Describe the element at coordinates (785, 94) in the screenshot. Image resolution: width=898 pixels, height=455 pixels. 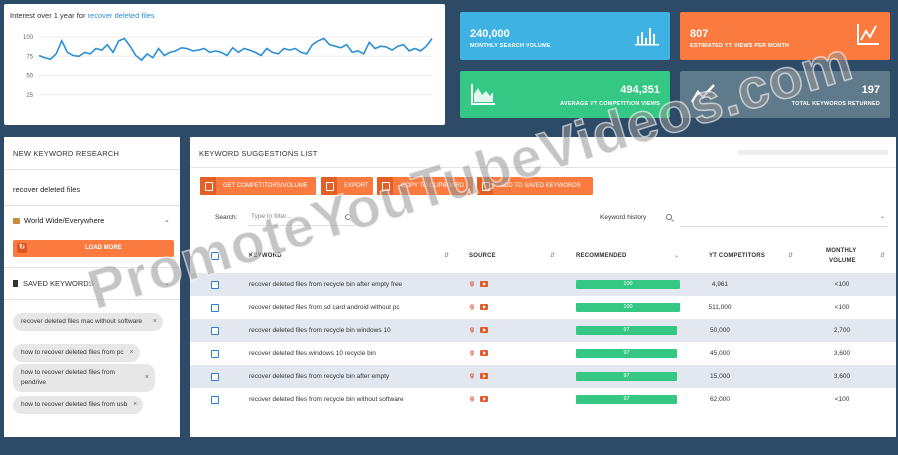
I see `stat-card-total-keywords: 197 TOTAL KEYWORDS RETURNED` at that location.